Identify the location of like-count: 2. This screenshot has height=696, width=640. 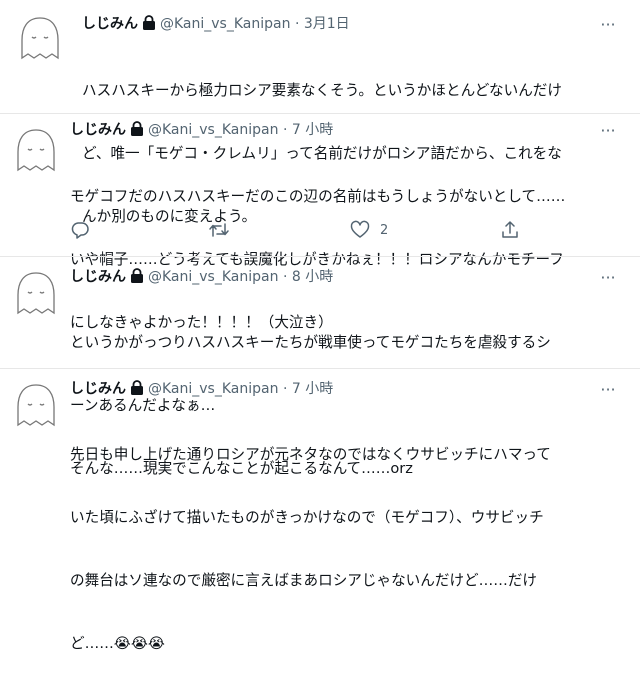
(384, 230).